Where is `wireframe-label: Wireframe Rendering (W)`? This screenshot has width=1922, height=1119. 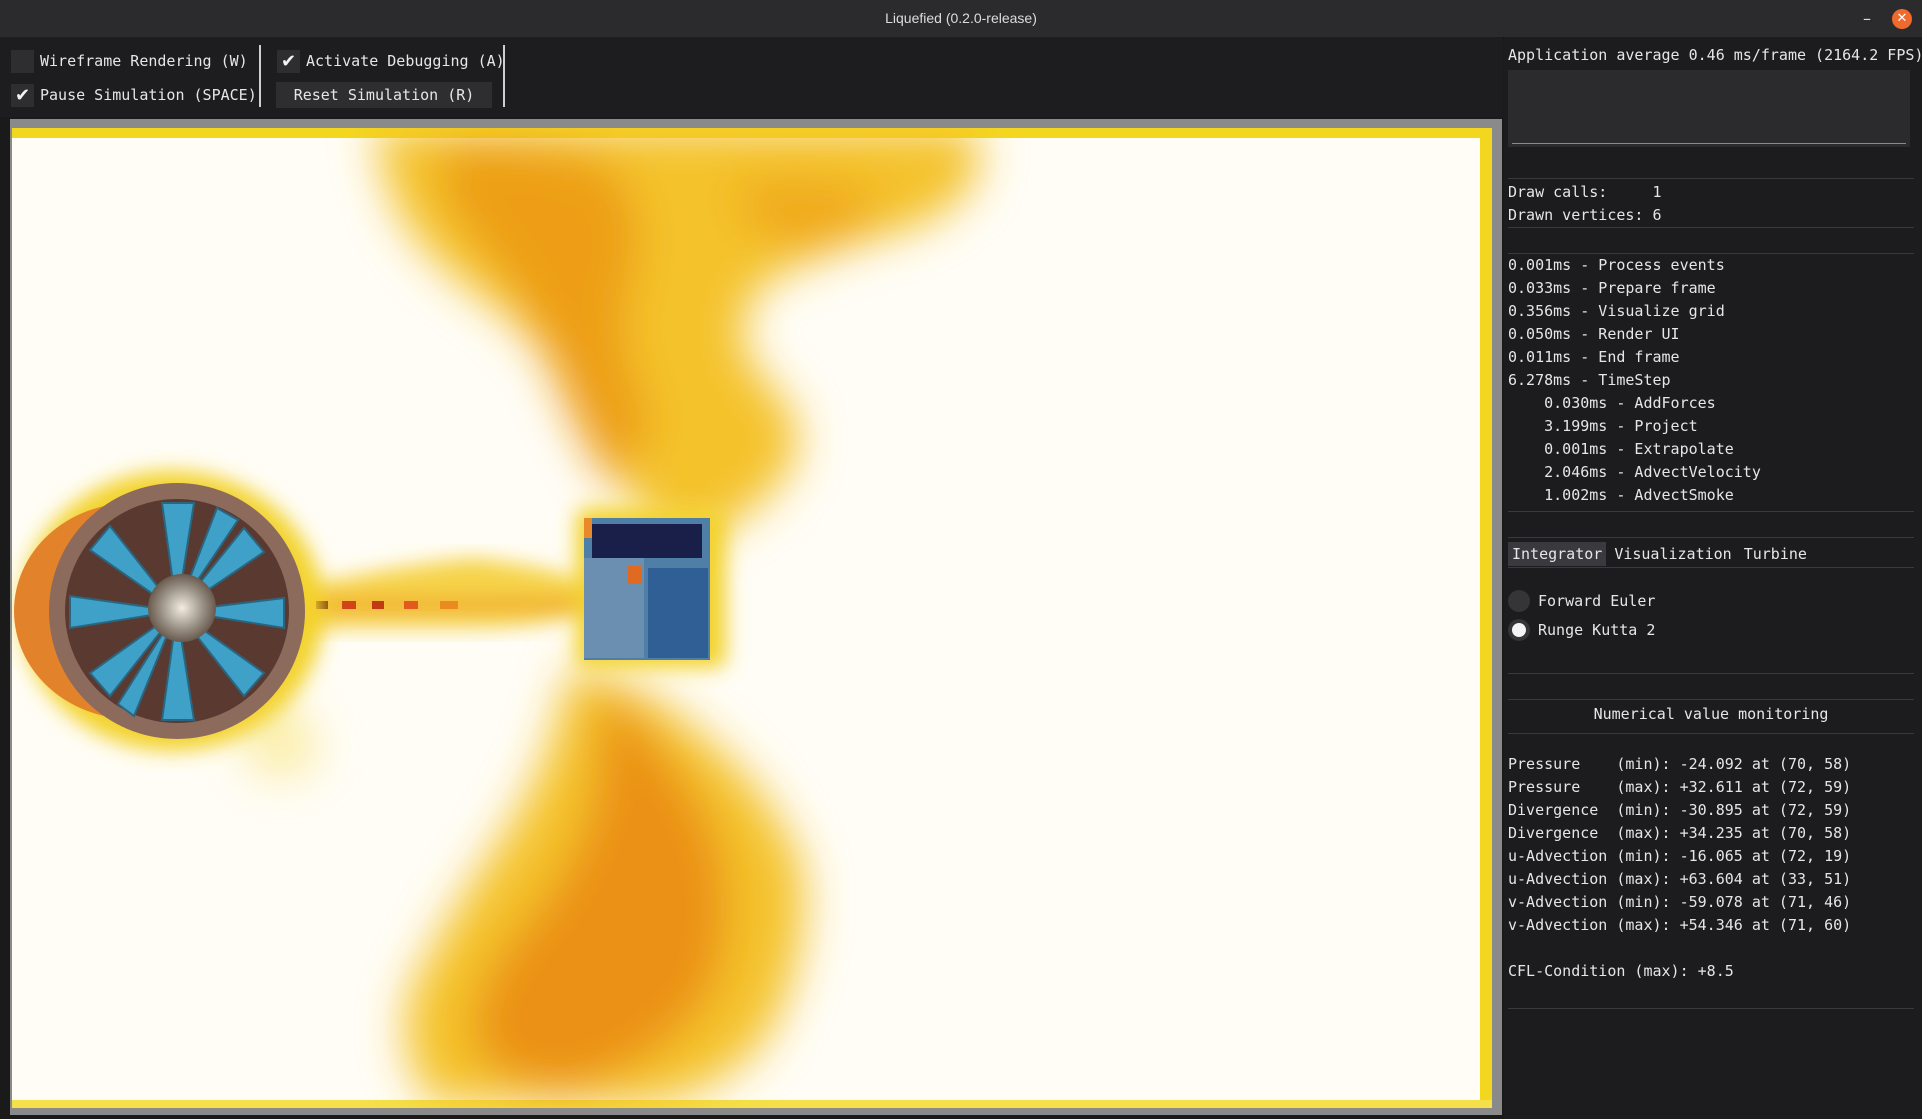 wireframe-label: Wireframe Rendering (W) is located at coordinates (144, 61).